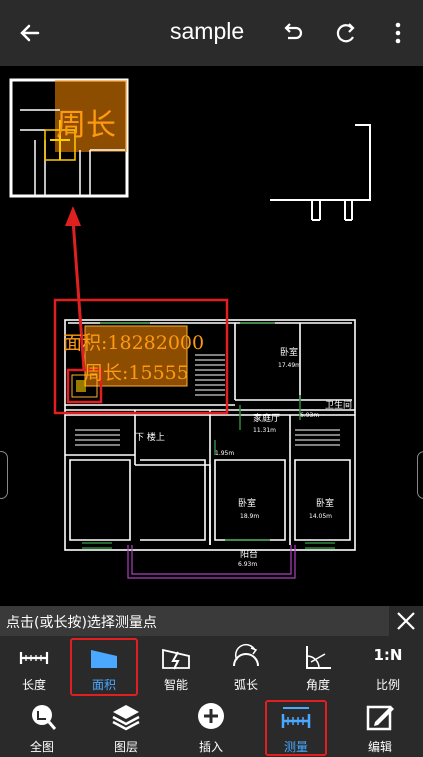 This screenshot has width=423, height=757. I want to click on angle-icon, so click(318, 657).